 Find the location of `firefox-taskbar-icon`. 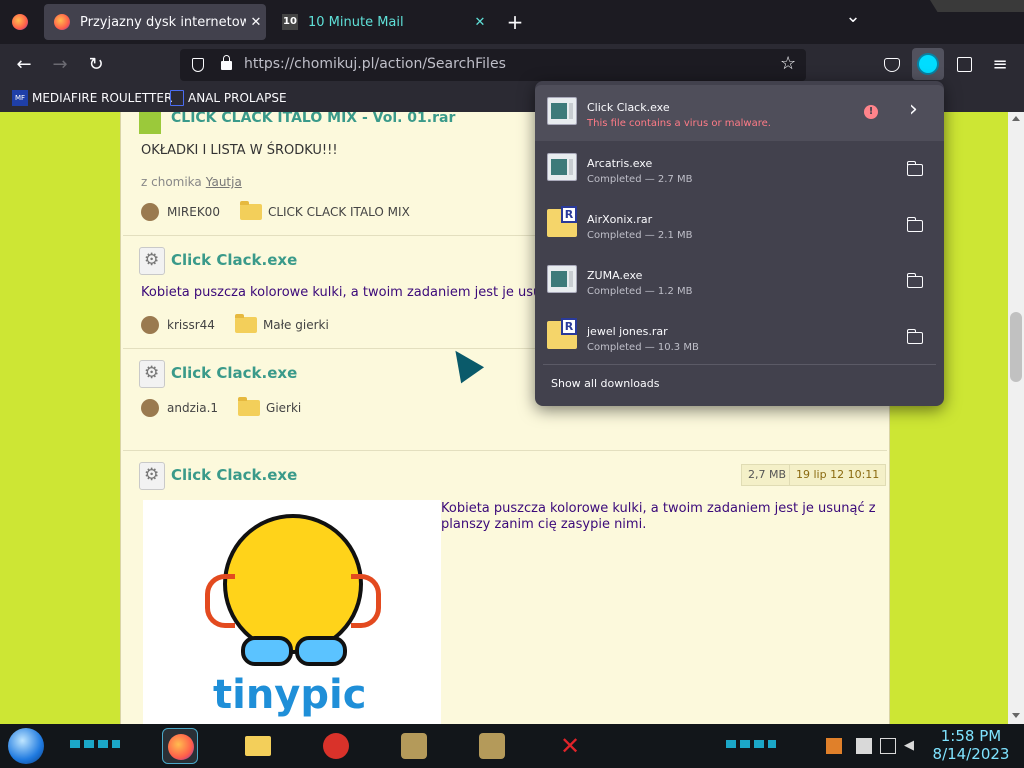

firefox-taskbar-icon is located at coordinates (180, 746).